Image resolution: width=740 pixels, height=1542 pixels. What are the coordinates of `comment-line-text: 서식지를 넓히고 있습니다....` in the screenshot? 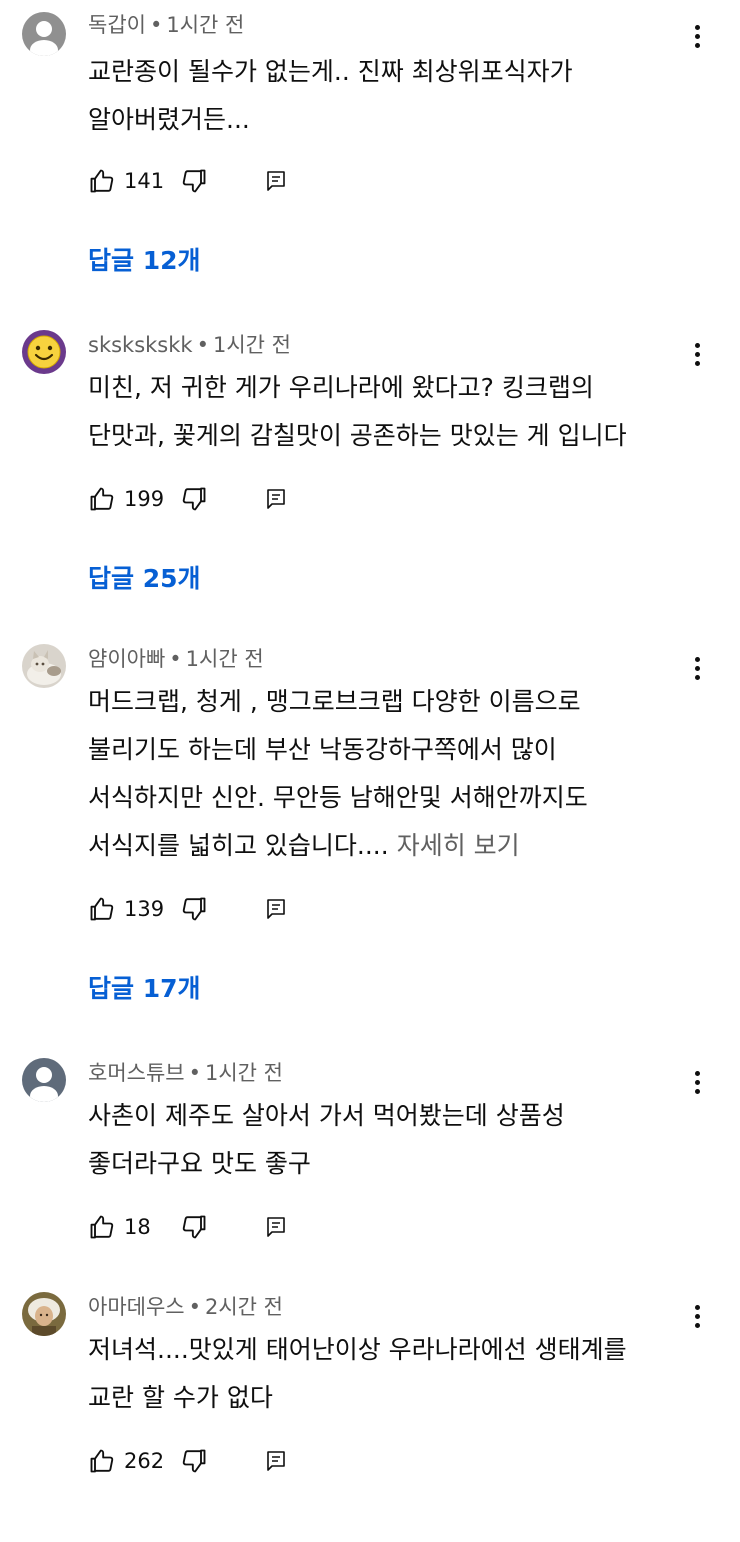 It's located at (238, 845).